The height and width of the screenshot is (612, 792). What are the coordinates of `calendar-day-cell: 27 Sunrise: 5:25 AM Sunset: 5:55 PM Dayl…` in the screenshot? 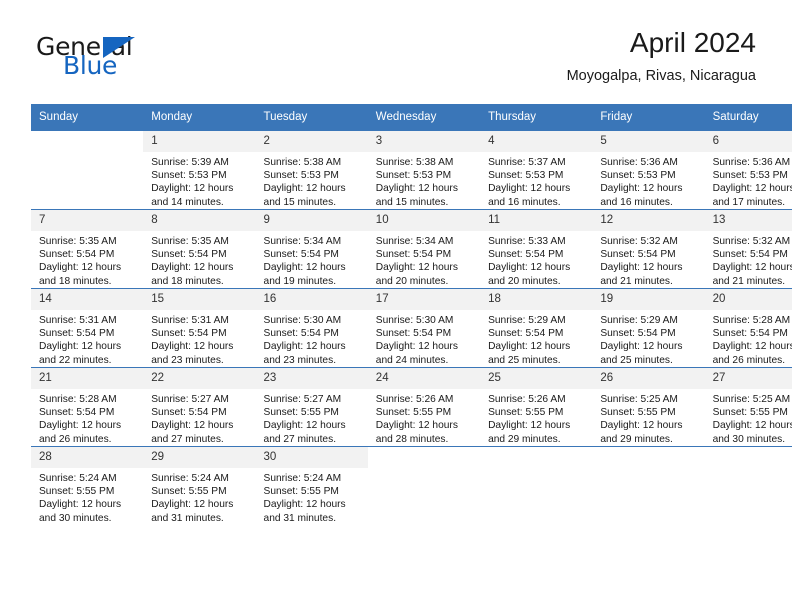 It's located at (748, 407).